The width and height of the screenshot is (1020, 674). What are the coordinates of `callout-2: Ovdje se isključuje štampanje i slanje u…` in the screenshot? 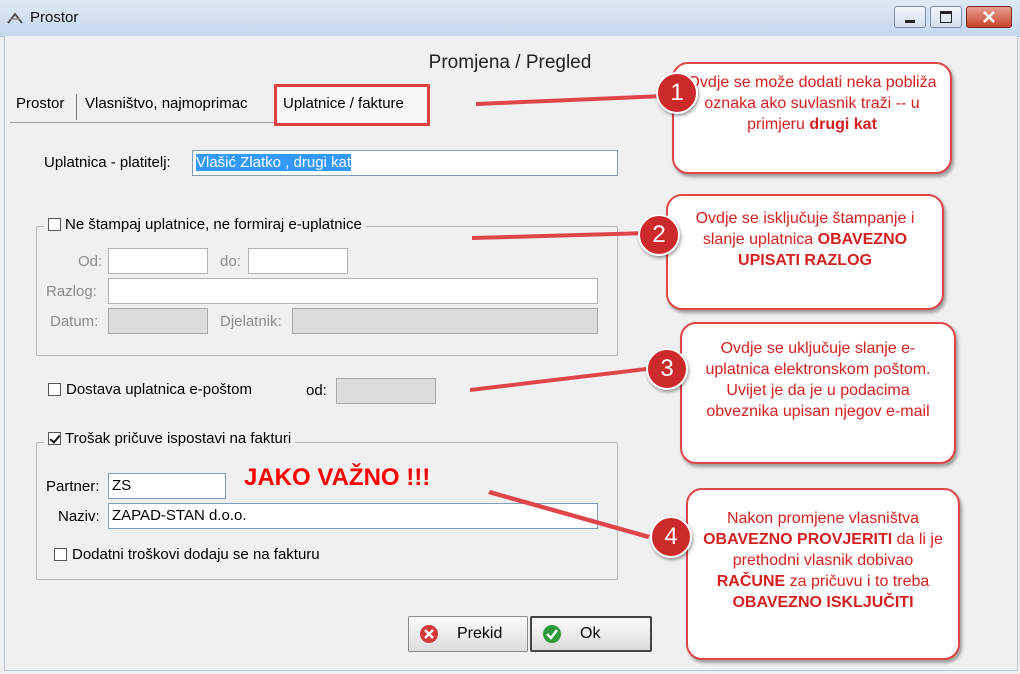 It's located at (805, 252).